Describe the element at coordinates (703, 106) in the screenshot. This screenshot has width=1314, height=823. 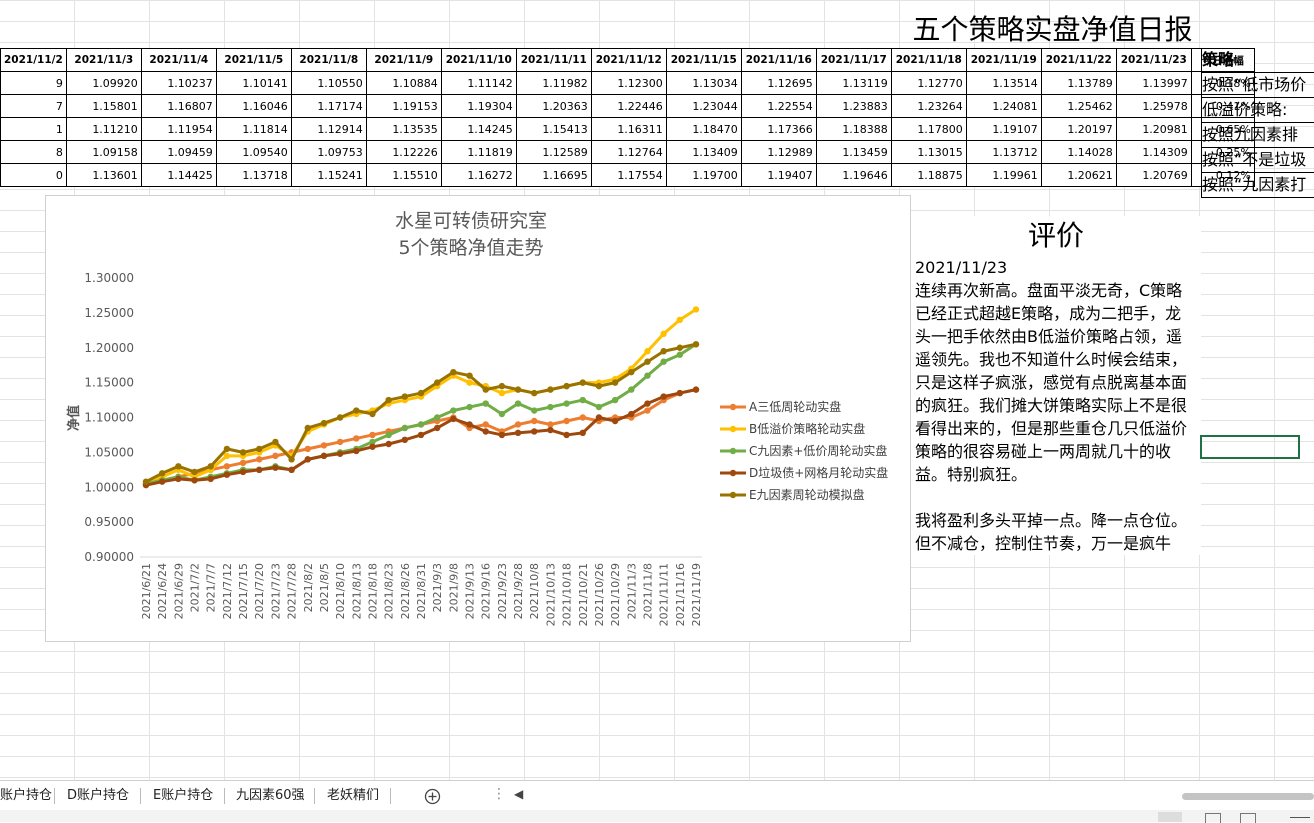
I see `nav-cell: 1.23044` at that location.